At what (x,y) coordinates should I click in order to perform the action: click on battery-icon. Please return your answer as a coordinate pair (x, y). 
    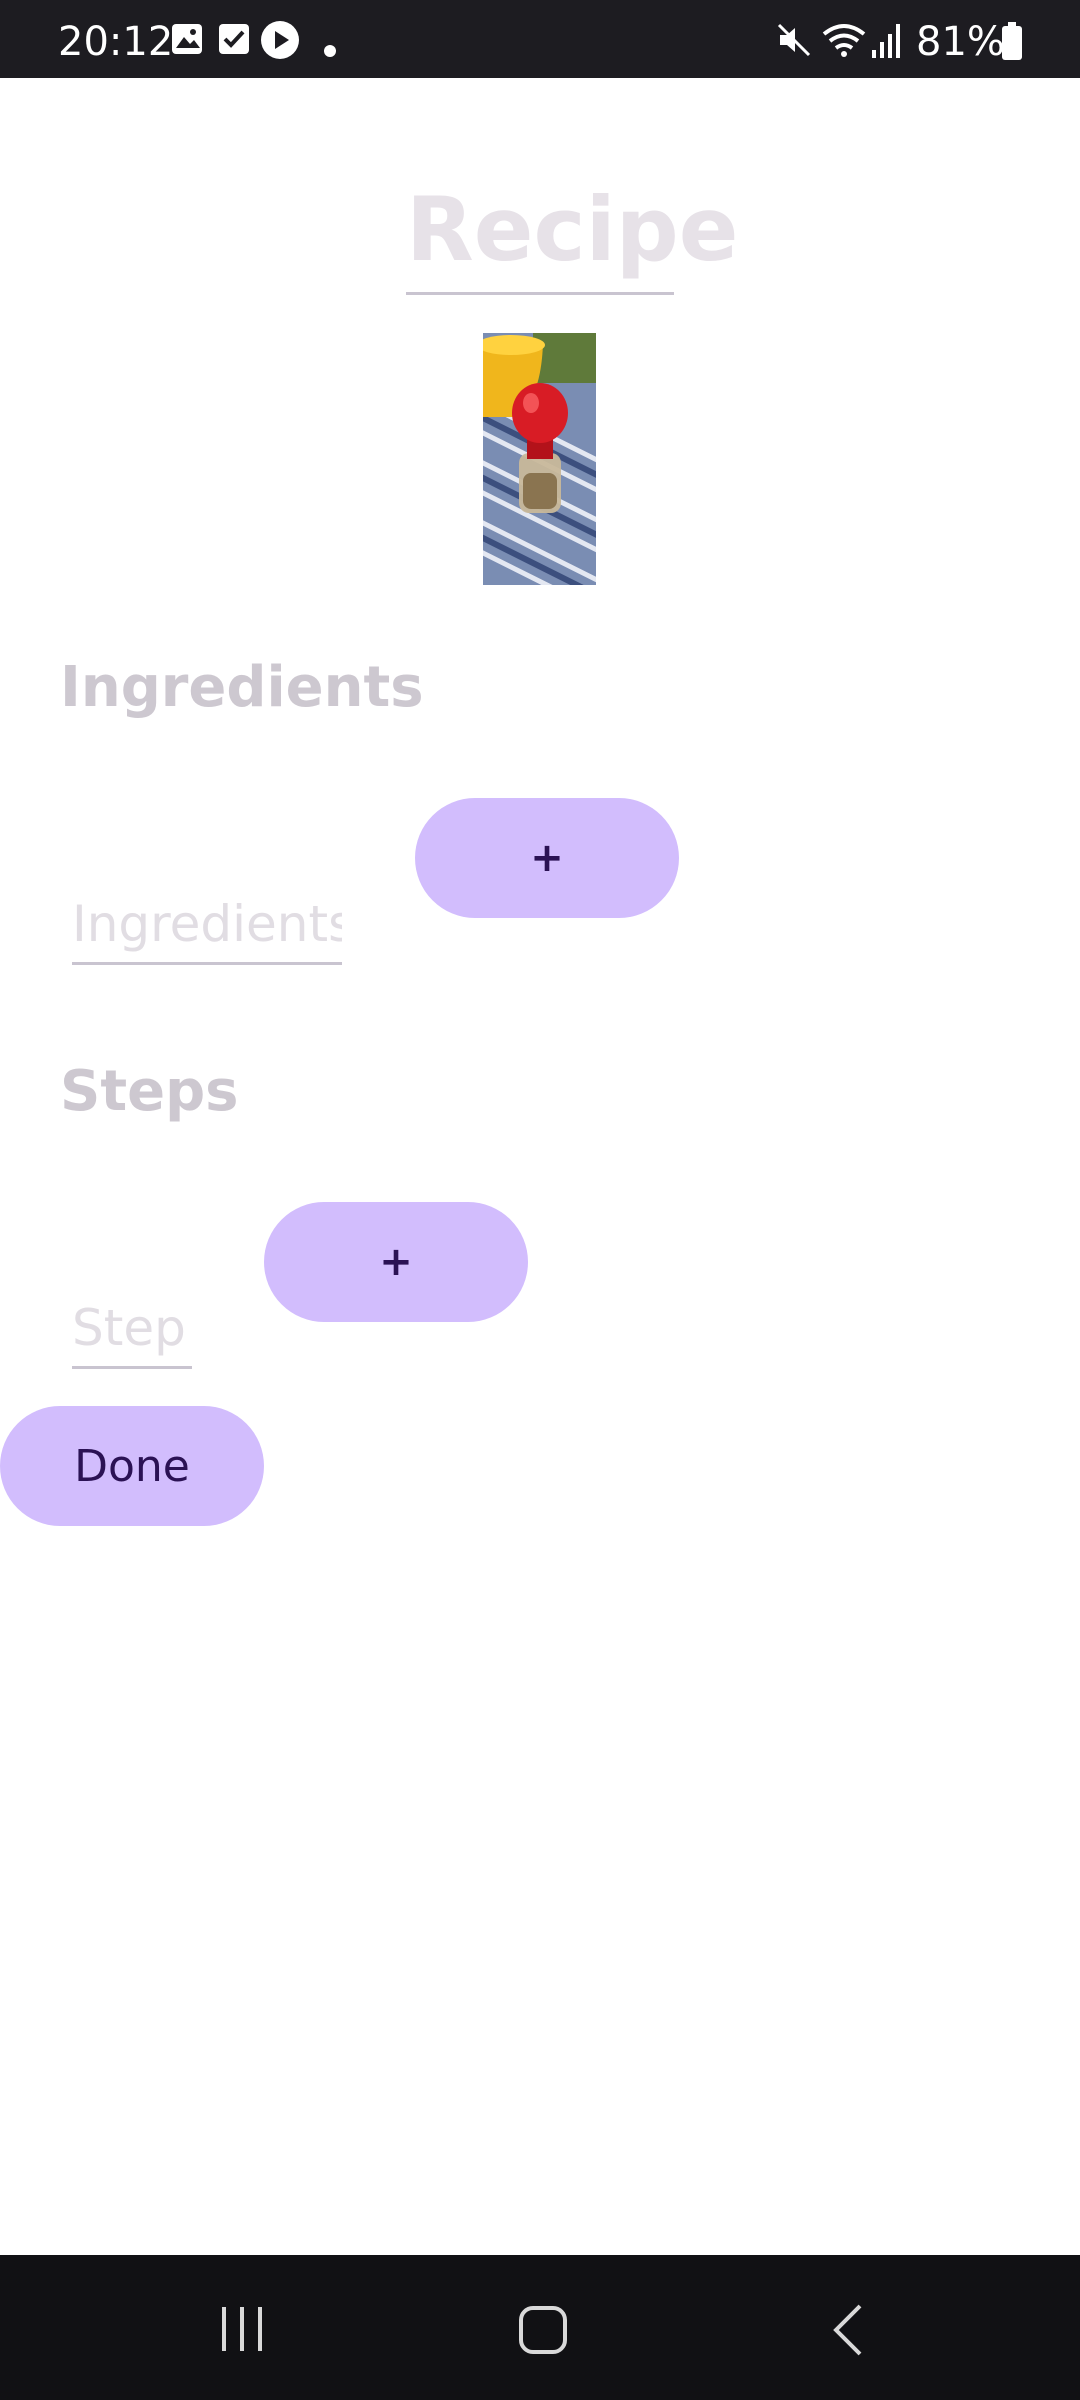
    Looking at the image, I should click on (1012, 43).